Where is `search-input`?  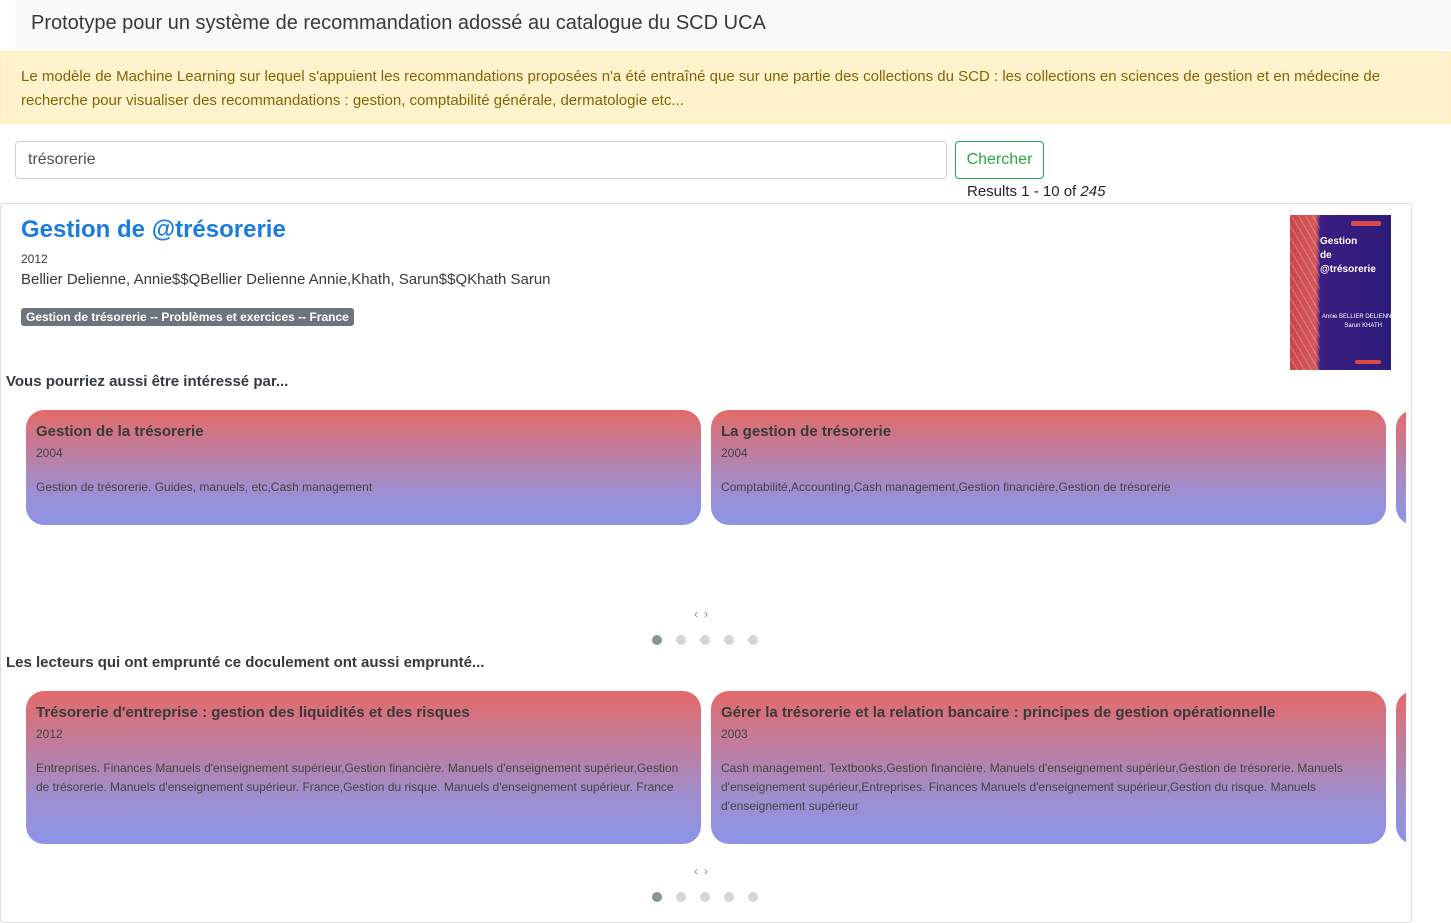 search-input is located at coordinates (481, 160).